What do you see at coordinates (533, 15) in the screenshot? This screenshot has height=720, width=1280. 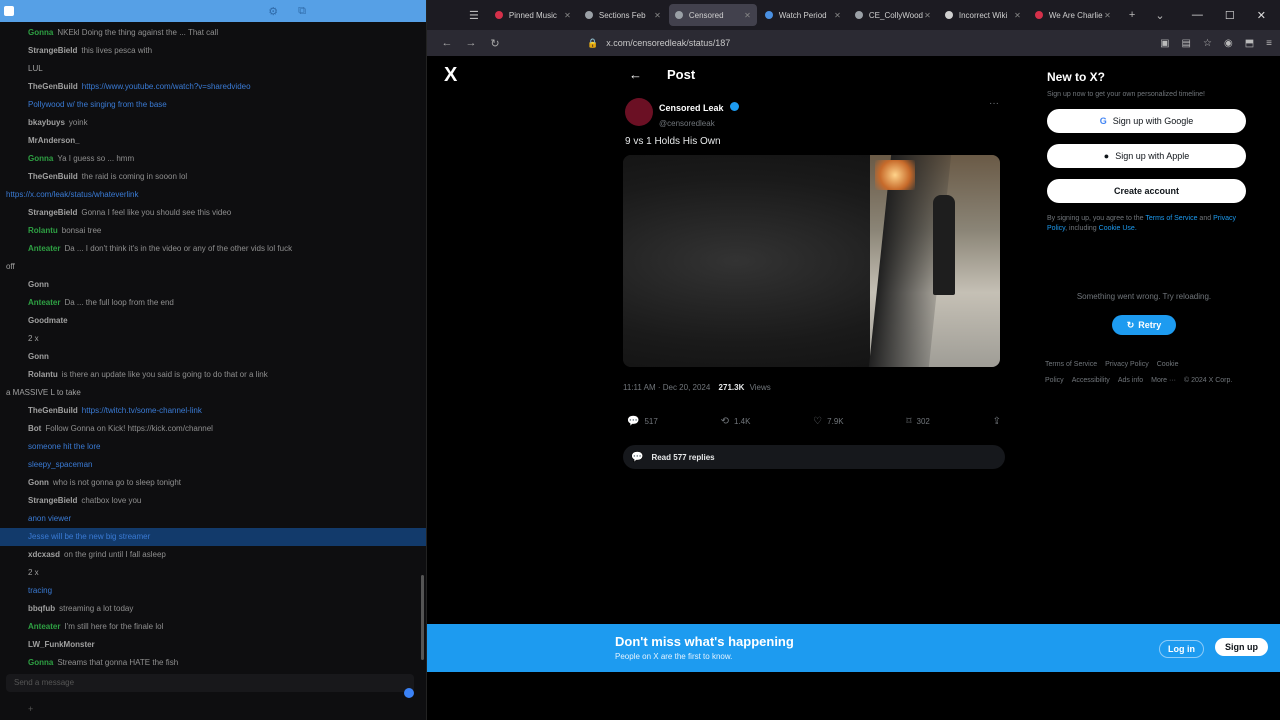 I see `browser-tab: Pinned Music ✕` at bounding box center [533, 15].